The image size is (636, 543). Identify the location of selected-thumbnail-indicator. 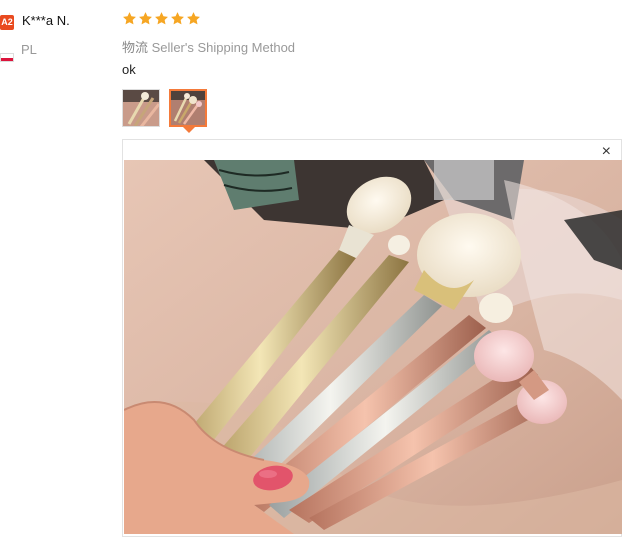
(189, 130).